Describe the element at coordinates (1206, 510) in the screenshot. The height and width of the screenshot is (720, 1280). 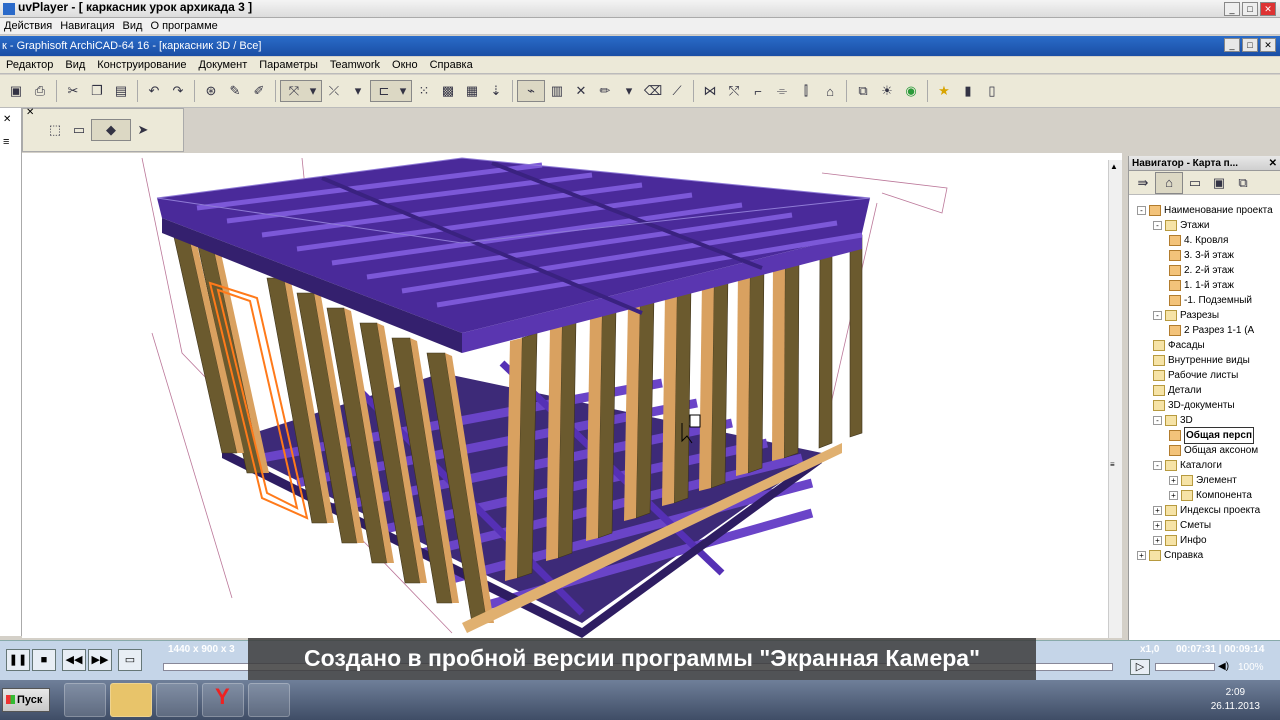
I see `navigator-item: + Индексы проекта` at that location.